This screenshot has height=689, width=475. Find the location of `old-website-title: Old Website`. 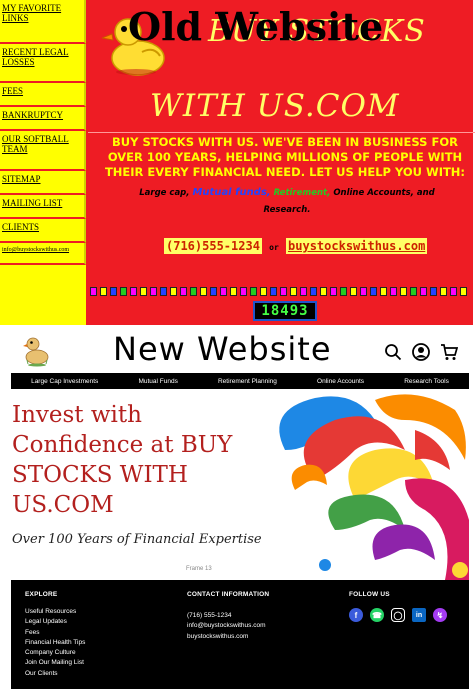

old-website-title: Old Website is located at coordinates (256, 26).